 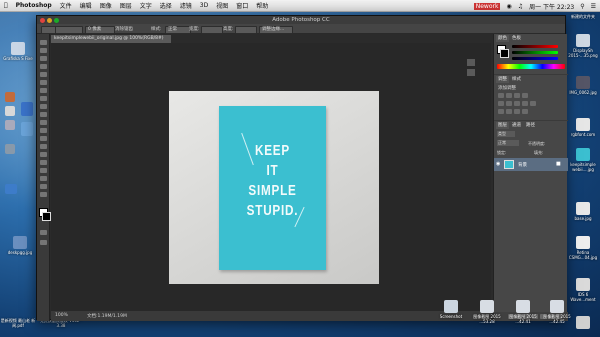 I want to click on hue-adjust-icon, so click(x=509, y=103).